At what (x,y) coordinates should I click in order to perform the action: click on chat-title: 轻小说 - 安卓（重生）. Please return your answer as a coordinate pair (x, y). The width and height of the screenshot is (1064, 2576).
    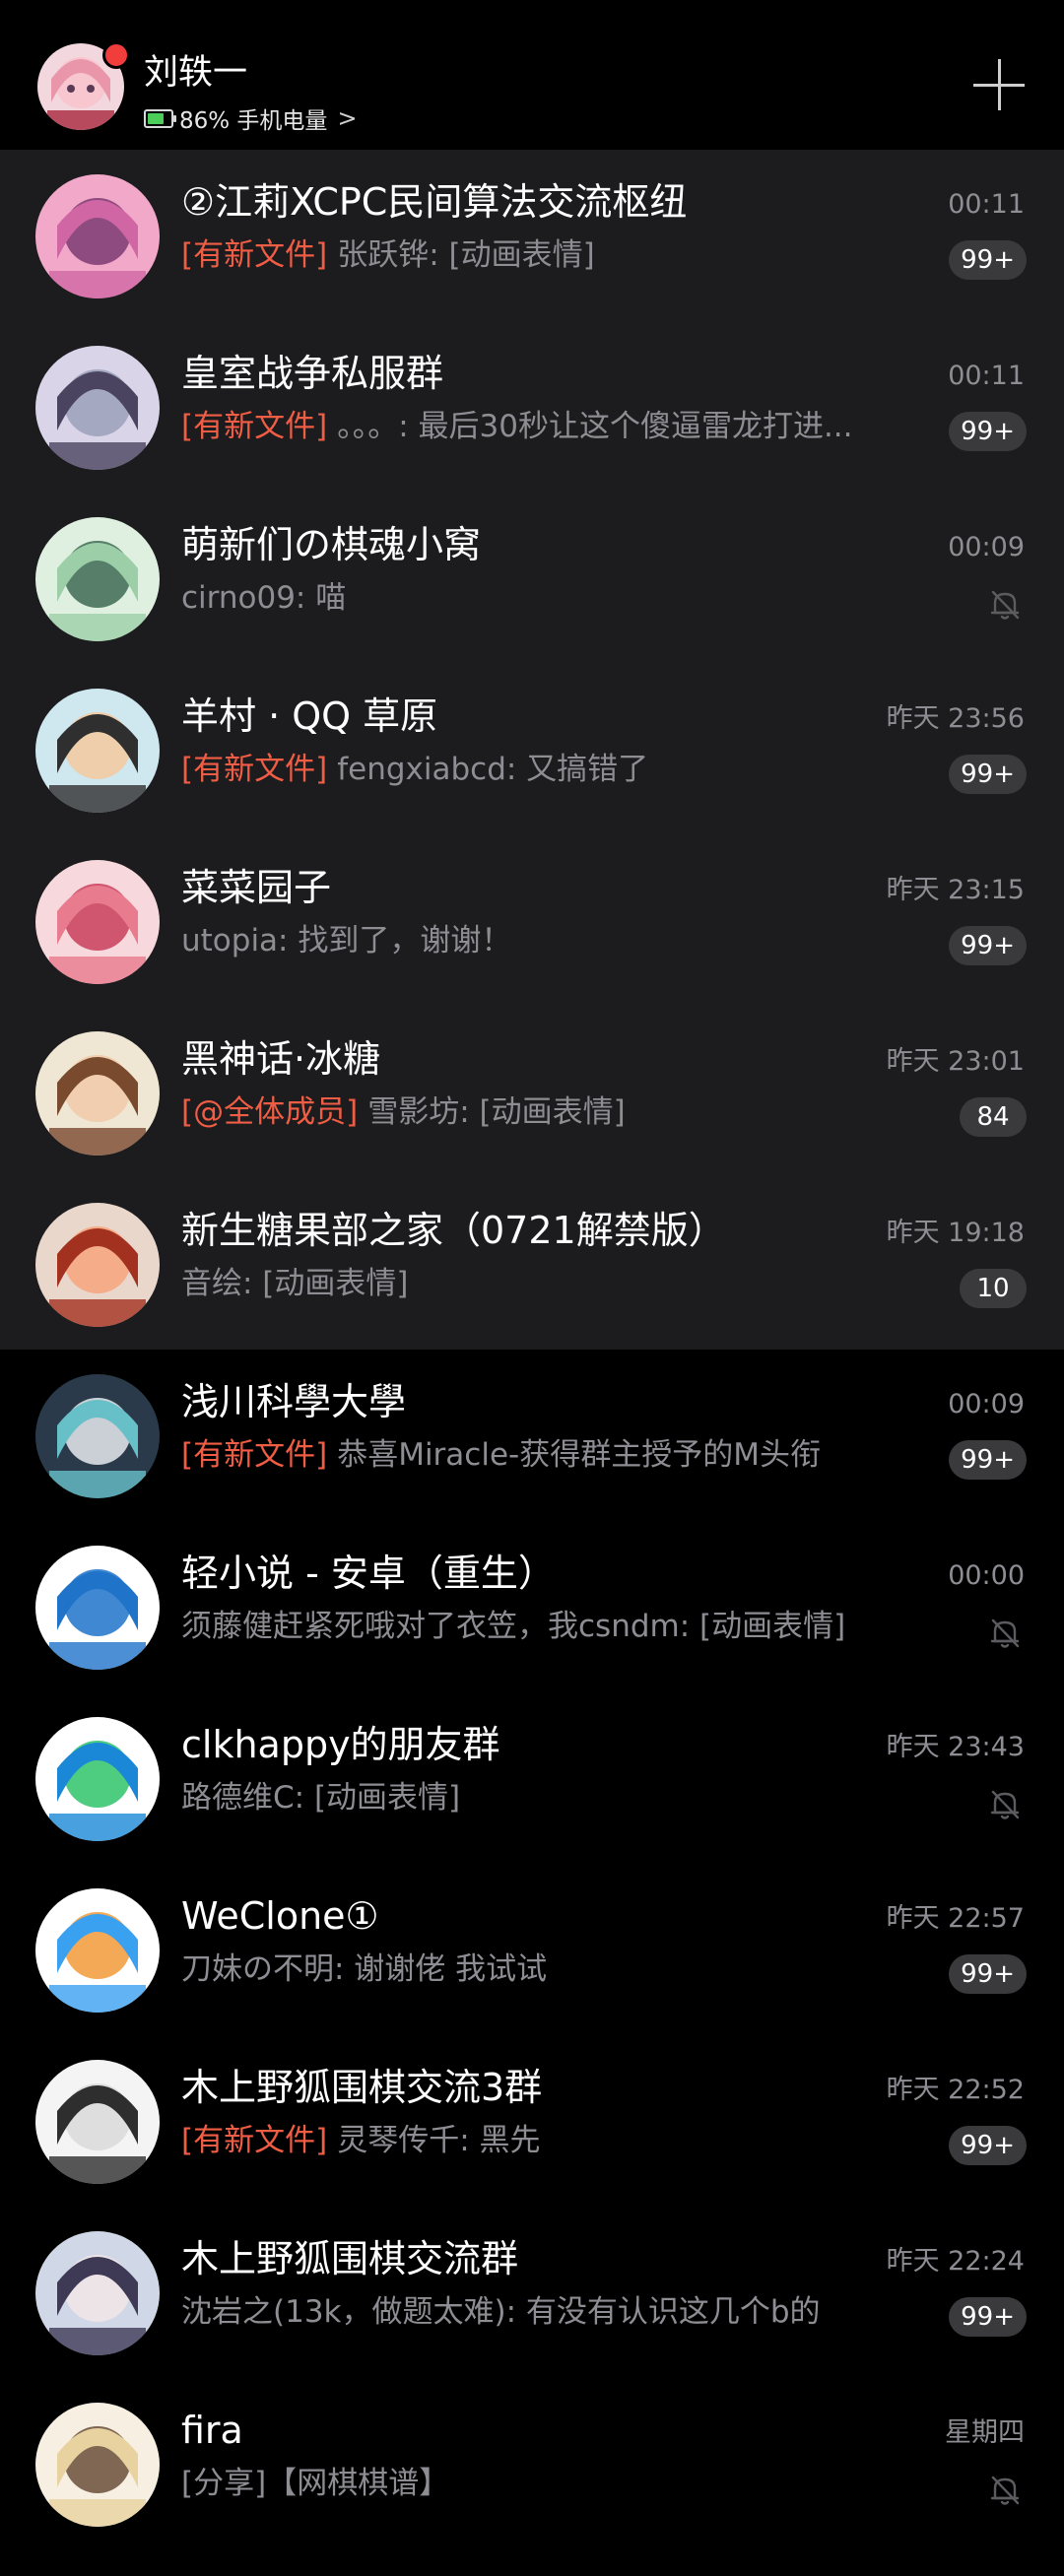
    Looking at the image, I should click on (368, 1574).